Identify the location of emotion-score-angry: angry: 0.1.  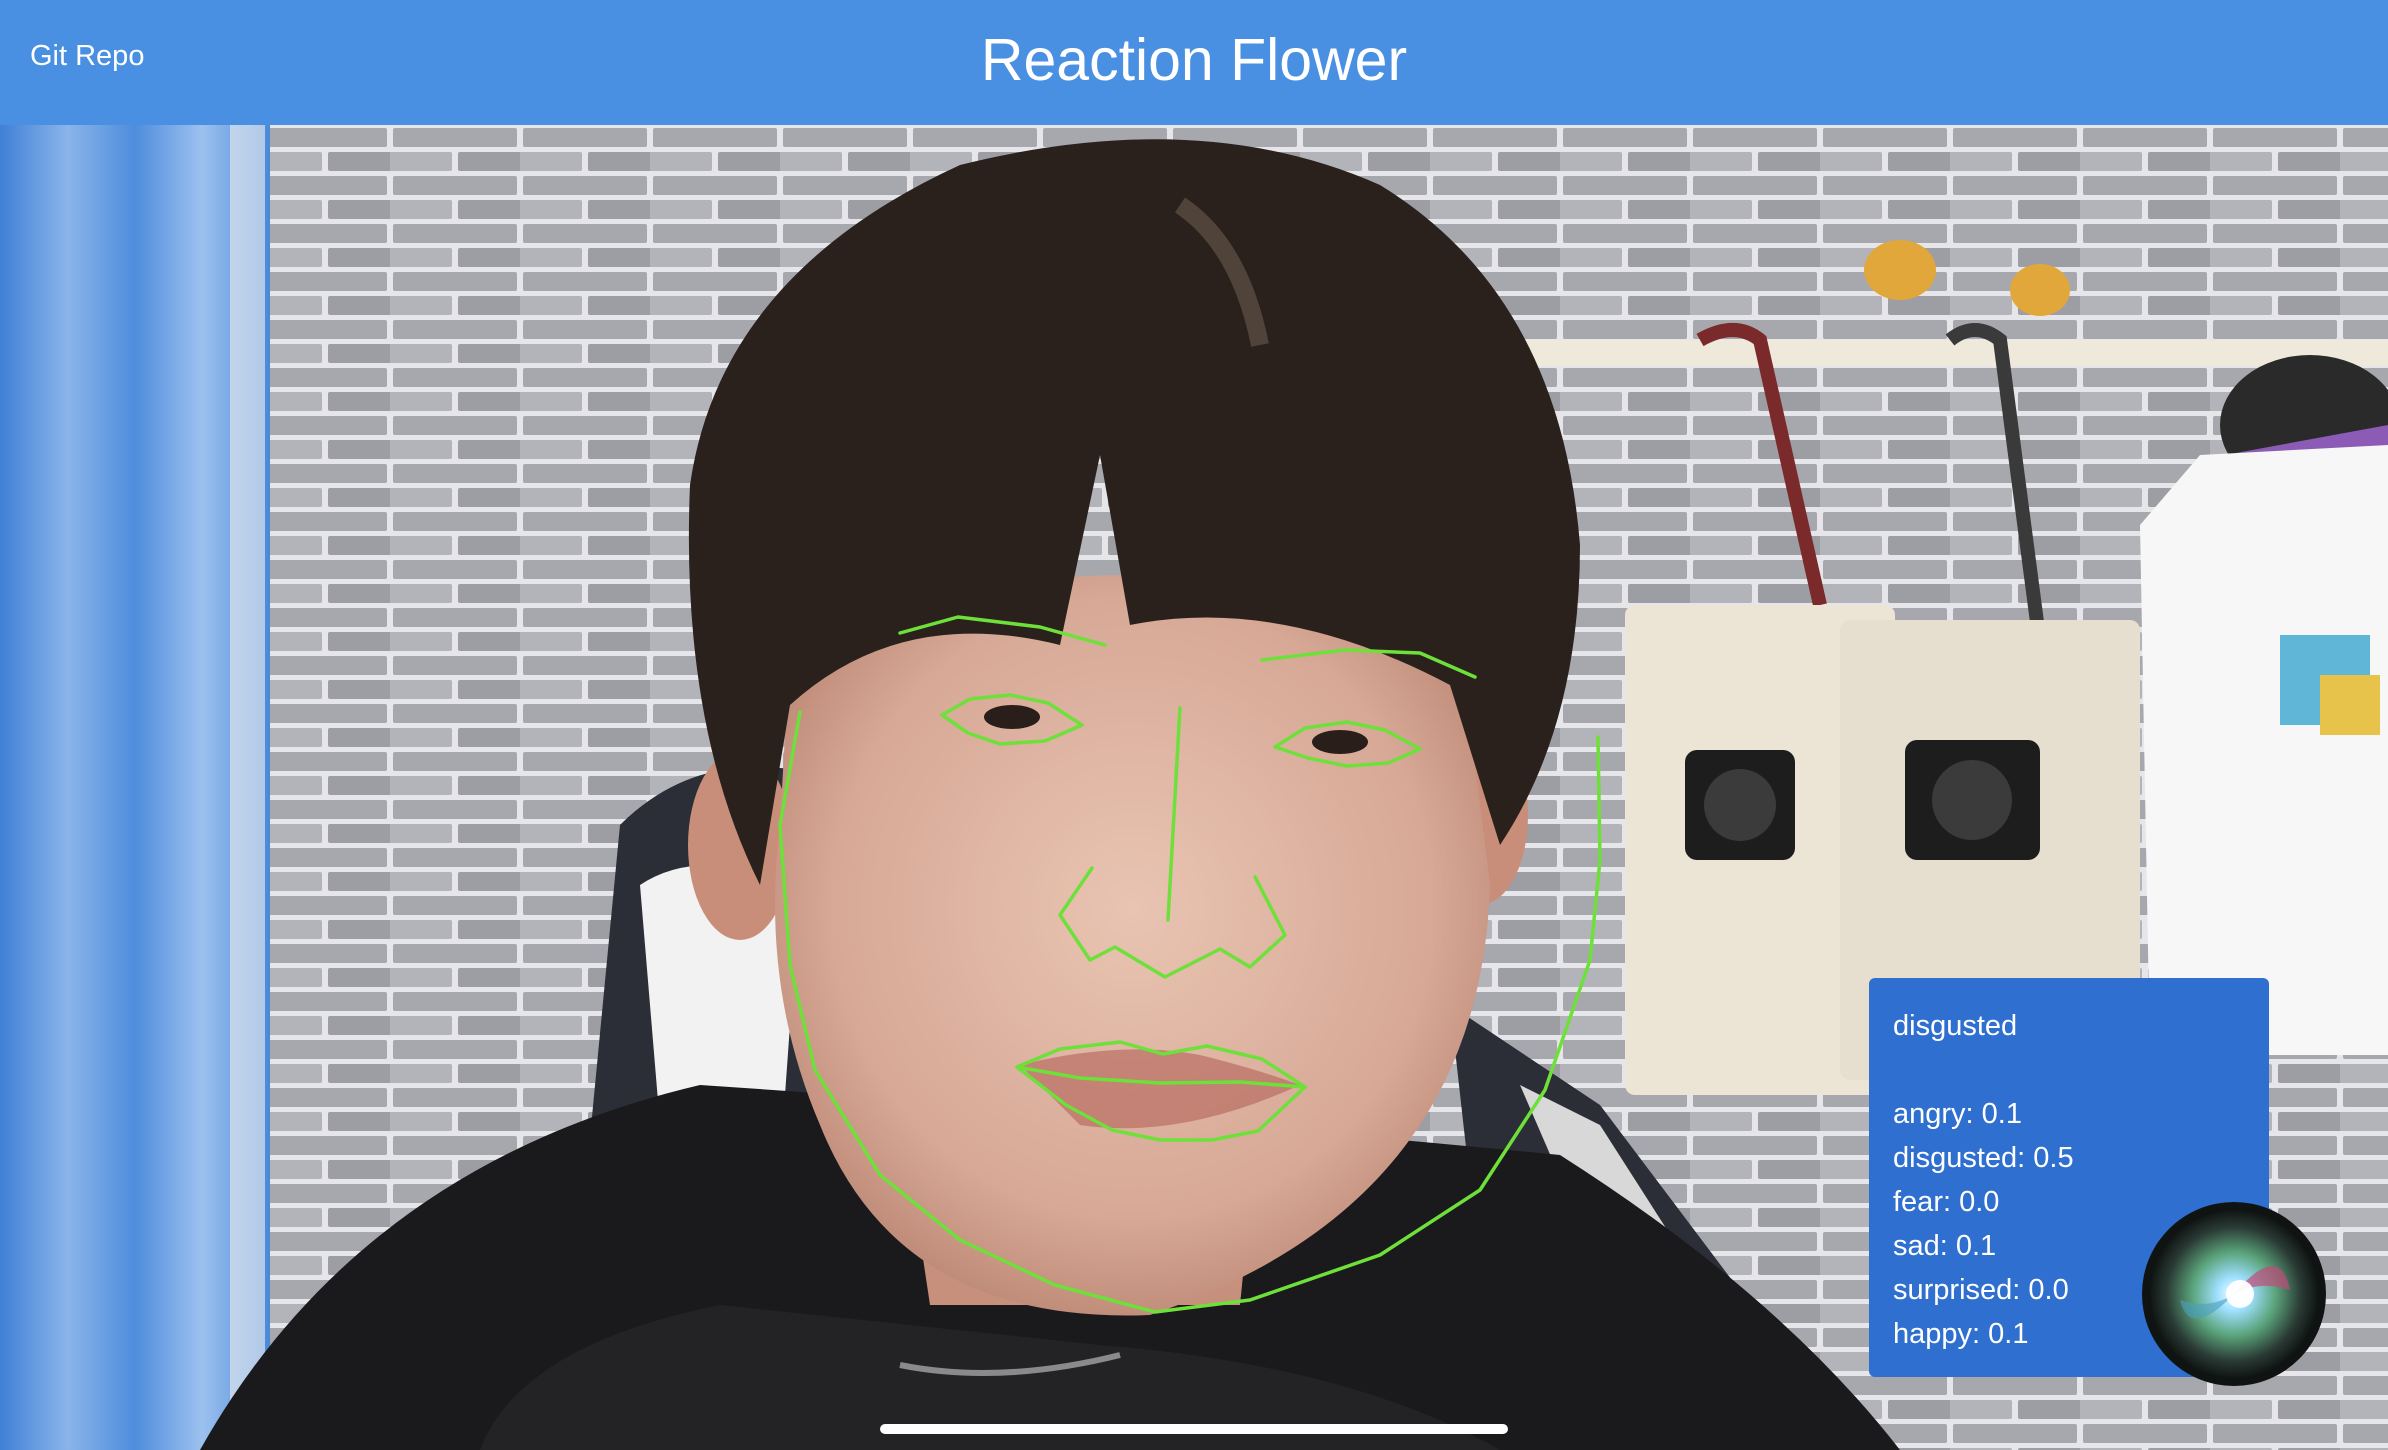
(1957, 1114).